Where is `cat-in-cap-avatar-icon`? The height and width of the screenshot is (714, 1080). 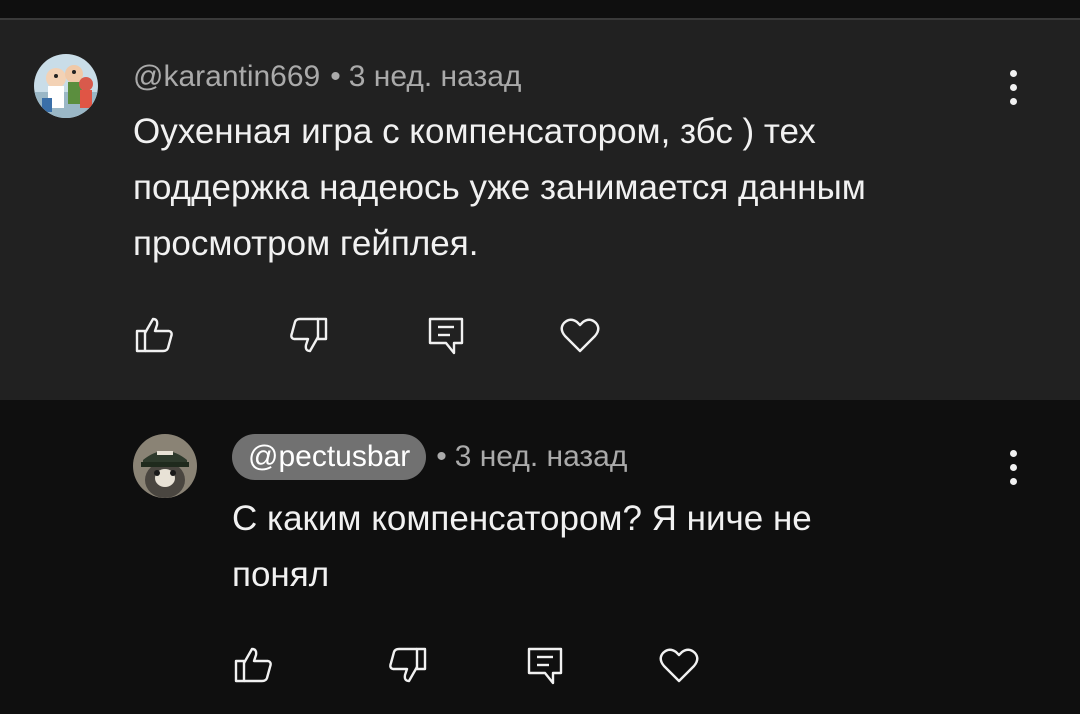
cat-in-cap-avatar-icon is located at coordinates (165, 466).